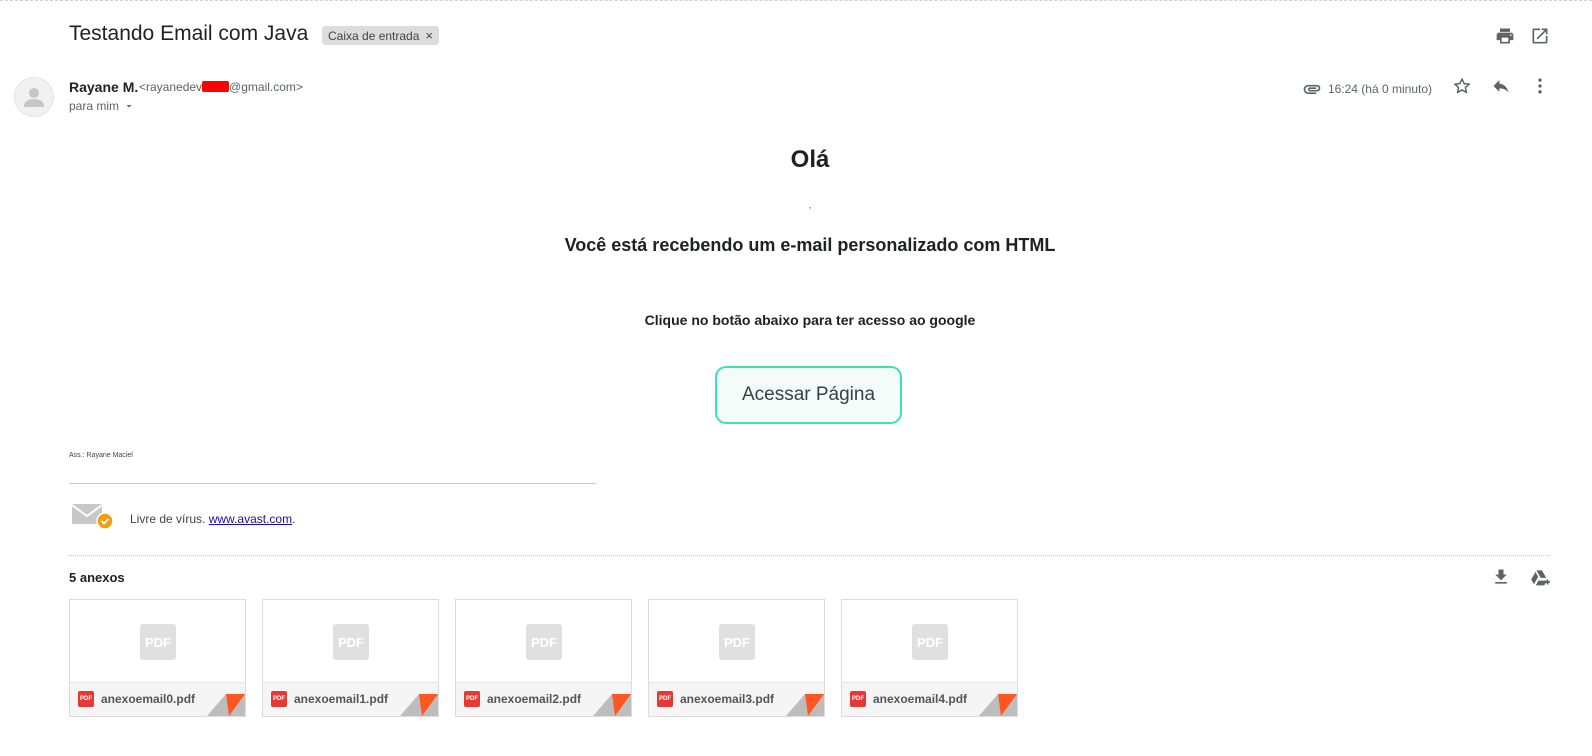 The height and width of the screenshot is (756, 1592). I want to click on attachment-footer: PDF anexoemail0.pdf, so click(157, 699).